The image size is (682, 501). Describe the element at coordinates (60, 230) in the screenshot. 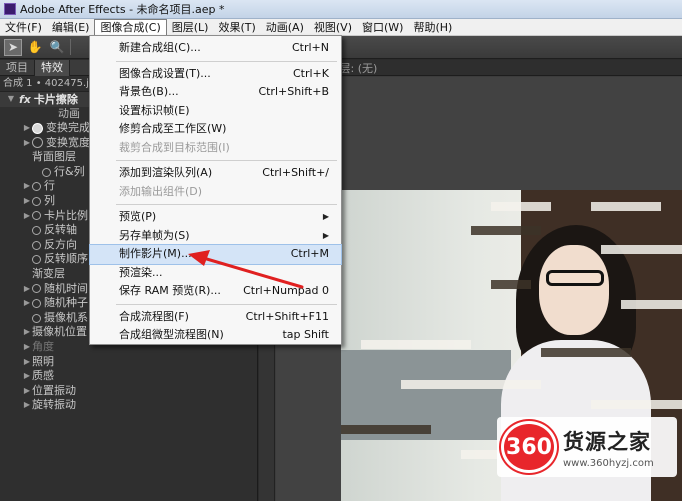

I see `effect-property-label: 反转轴` at that location.